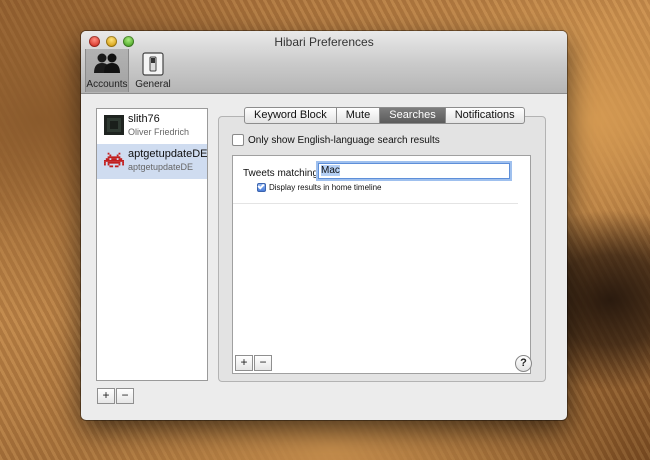  What do you see at coordinates (114, 160) in the screenshot?
I see `space-invader-avatar` at bounding box center [114, 160].